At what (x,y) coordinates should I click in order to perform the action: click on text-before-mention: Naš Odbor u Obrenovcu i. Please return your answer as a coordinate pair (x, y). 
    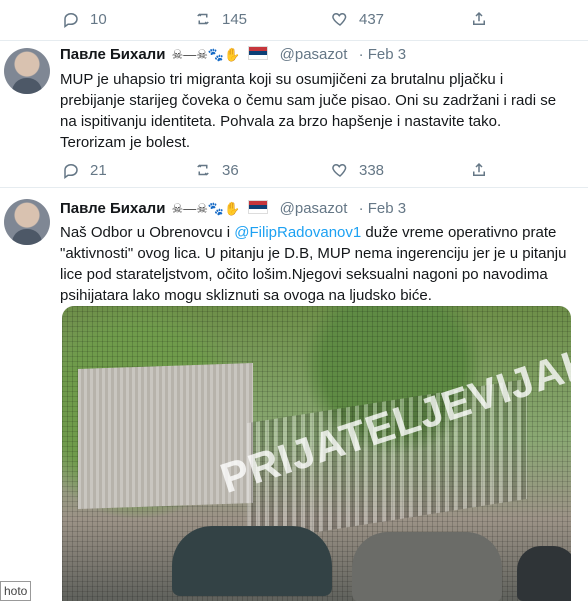
    Looking at the image, I should click on (147, 232).